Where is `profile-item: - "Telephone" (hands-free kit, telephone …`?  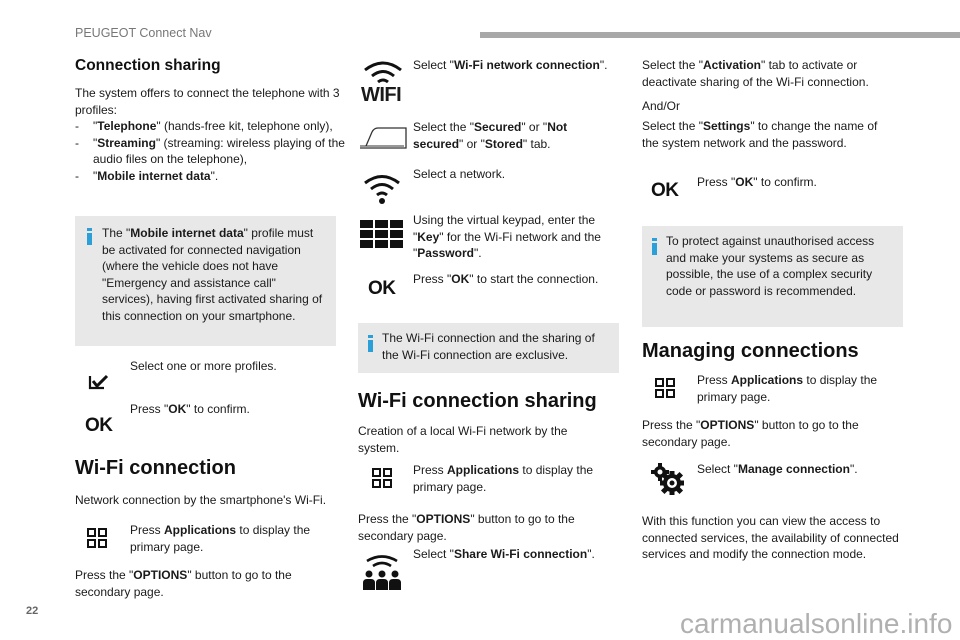
profile-item: - "Telephone" (hands-free kit, telephone … is located at coordinates (204, 126).